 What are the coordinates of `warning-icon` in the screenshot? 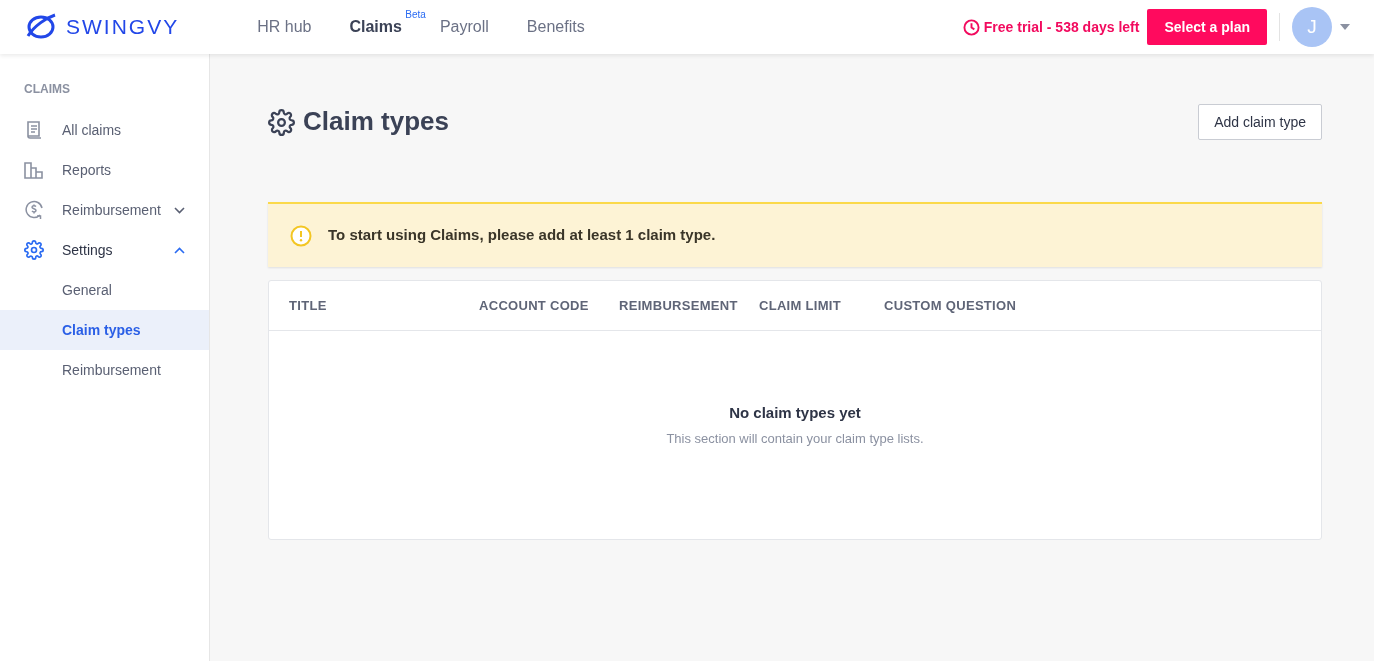 It's located at (301, 235).